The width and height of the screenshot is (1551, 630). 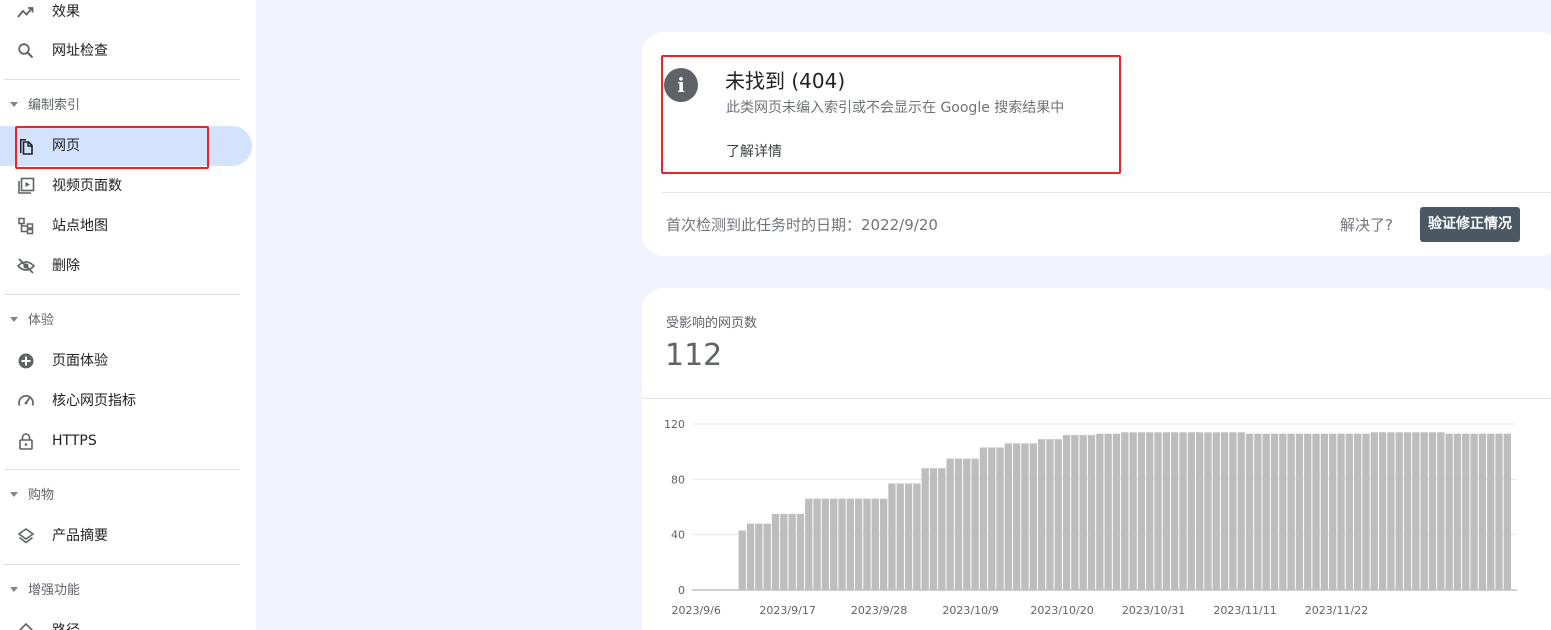 What do you see at coordinates (26, 400) in the screenshot?
I see `gauge-icon` at bounding box center [26, 400].